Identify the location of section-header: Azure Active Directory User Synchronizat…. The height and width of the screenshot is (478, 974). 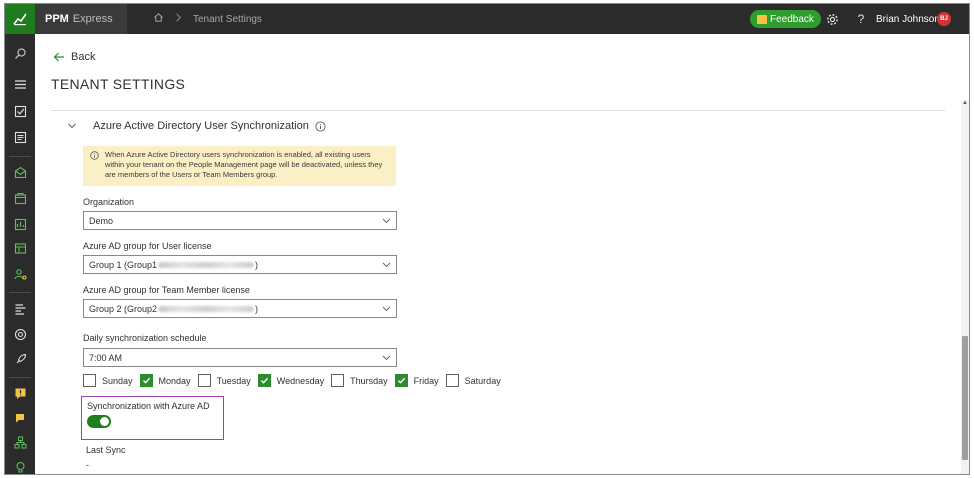
(196, 126).